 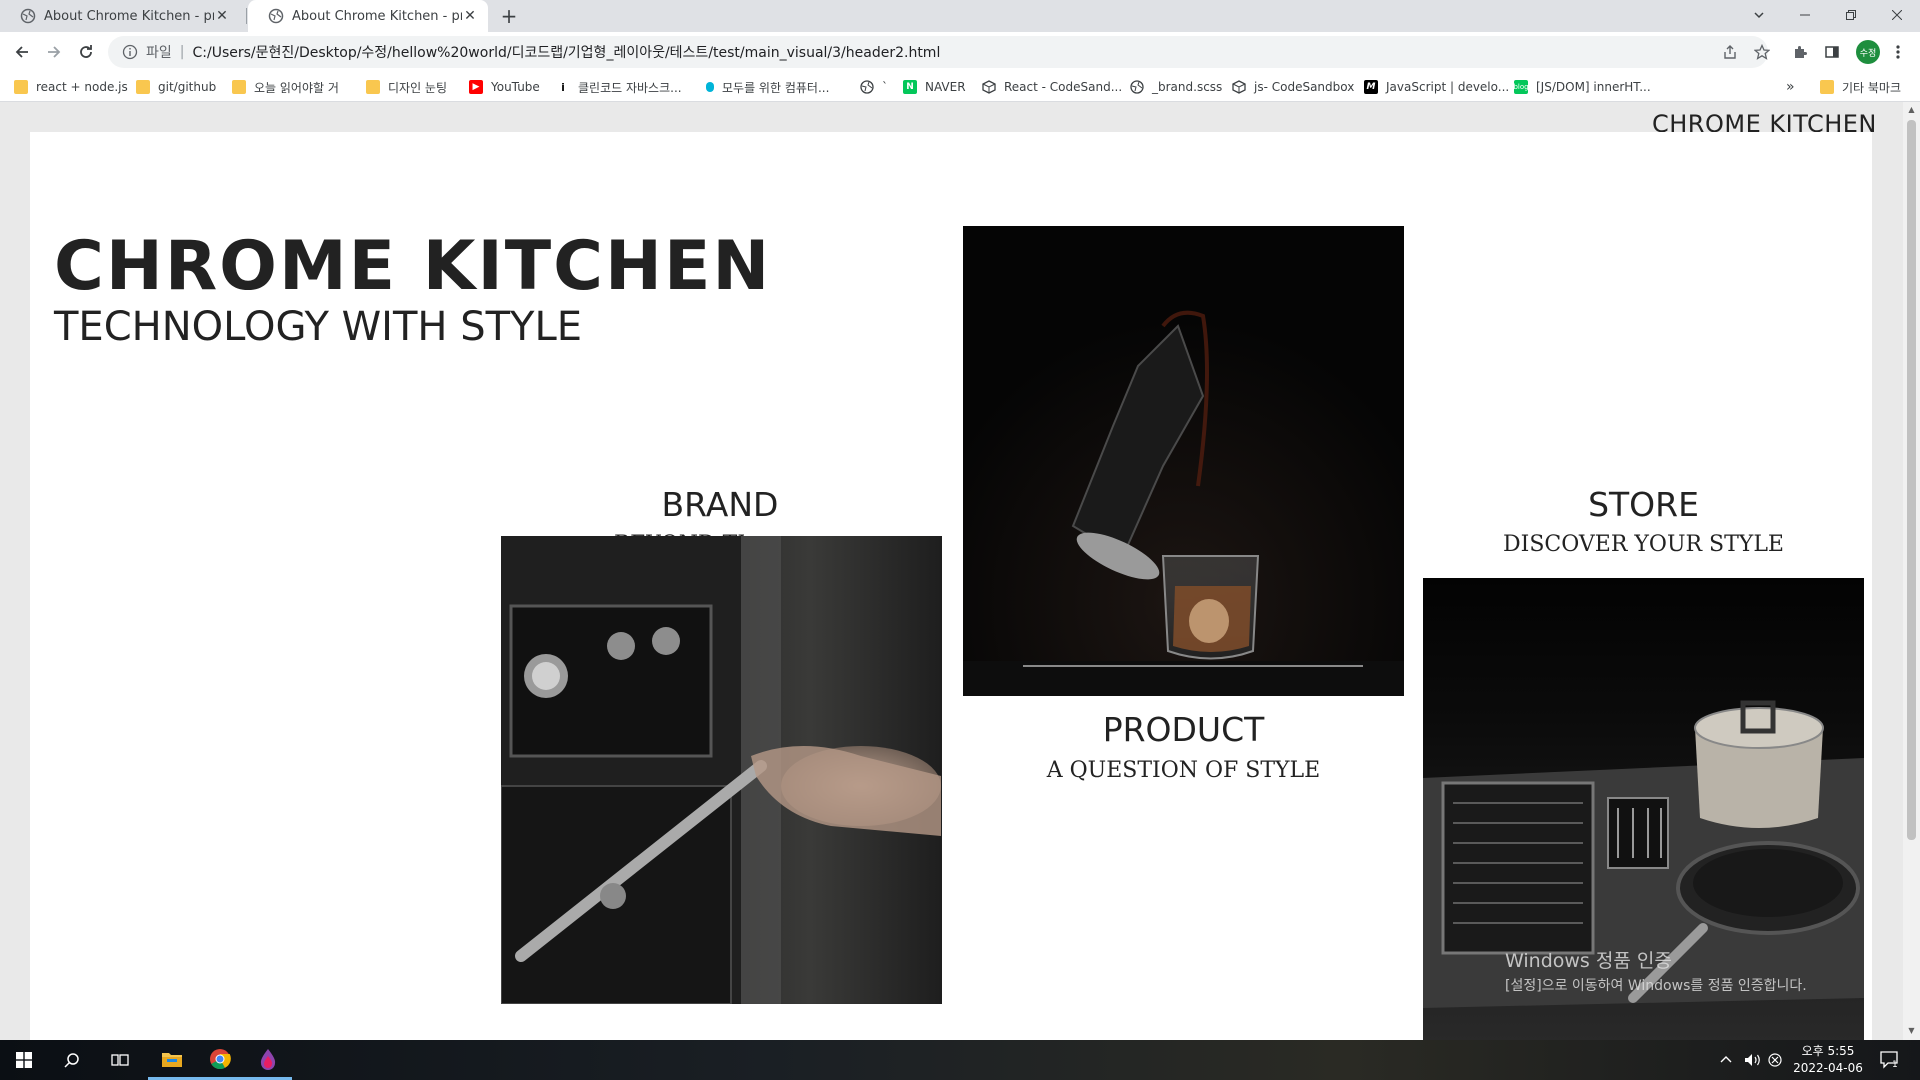 What do you see at coordinates (1790, 87) in the screenshot?
I see `bookmarks-overflow-button: »` at bounding box center [1790, 87].